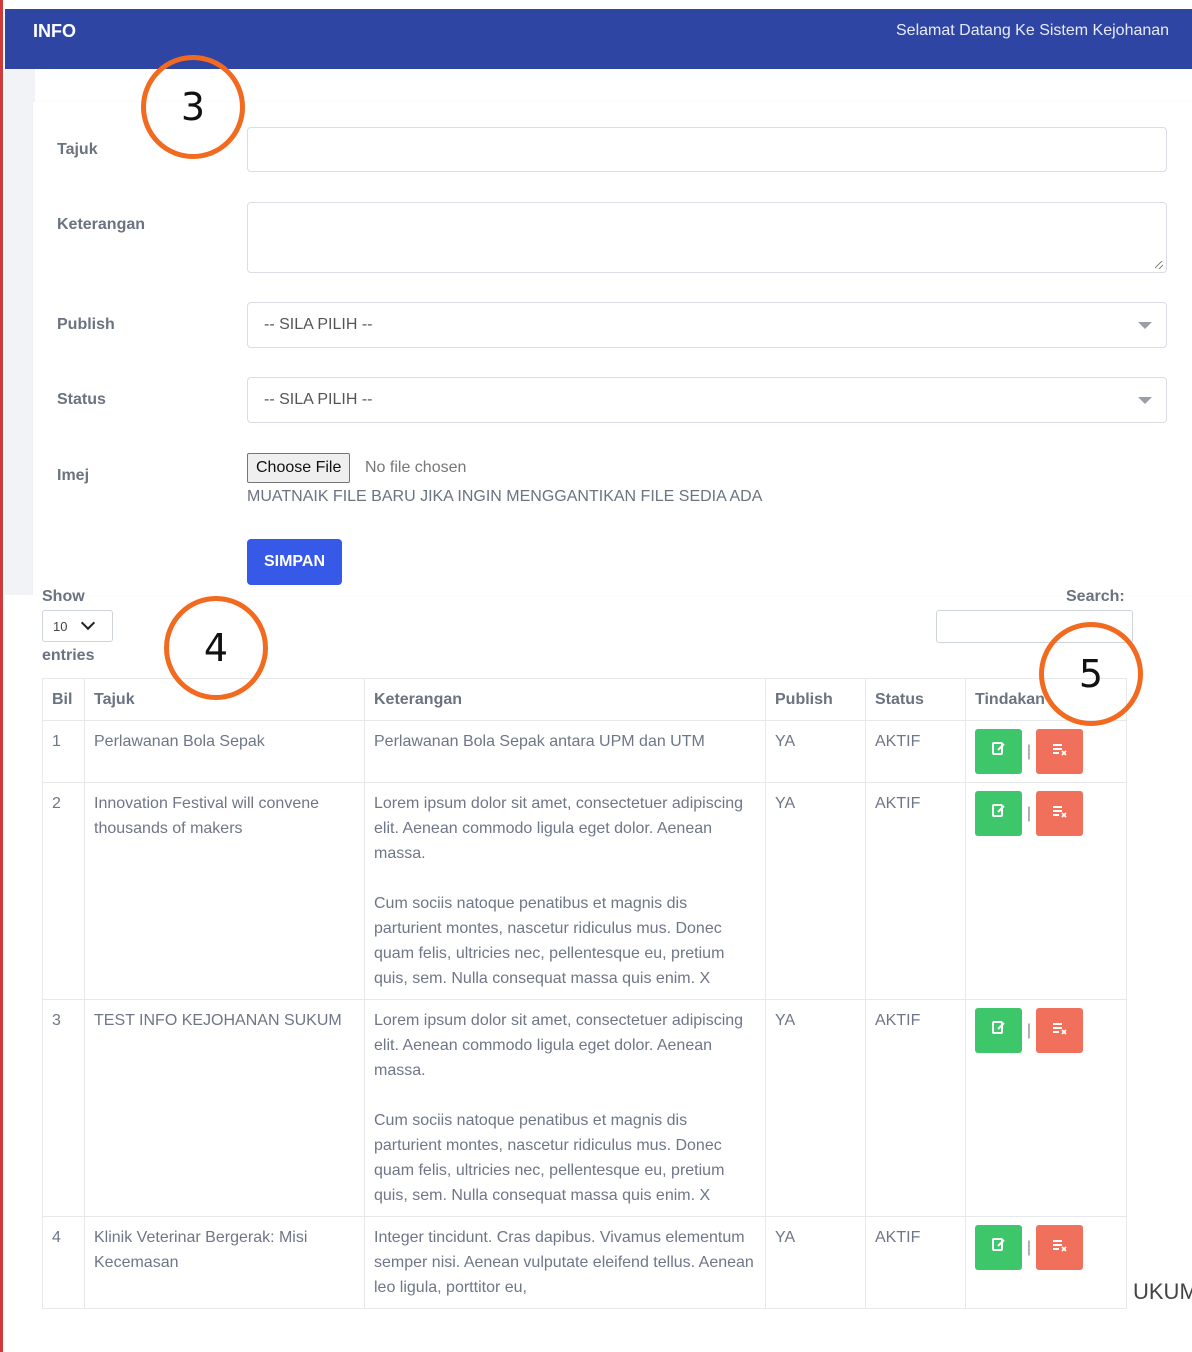 The image size is (1192, 1352). I want to click on publish-label: Publish, so click(86, 324).